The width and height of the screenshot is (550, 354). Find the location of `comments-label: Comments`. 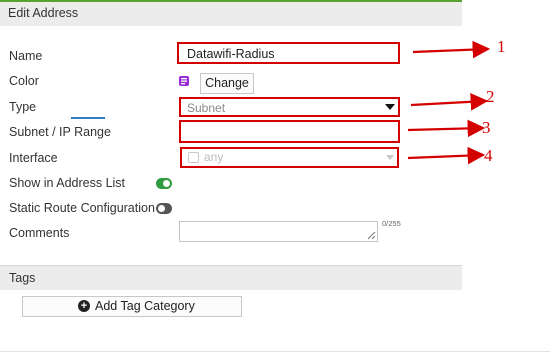

comments-label: Comments is located at coordinates (39, 233).